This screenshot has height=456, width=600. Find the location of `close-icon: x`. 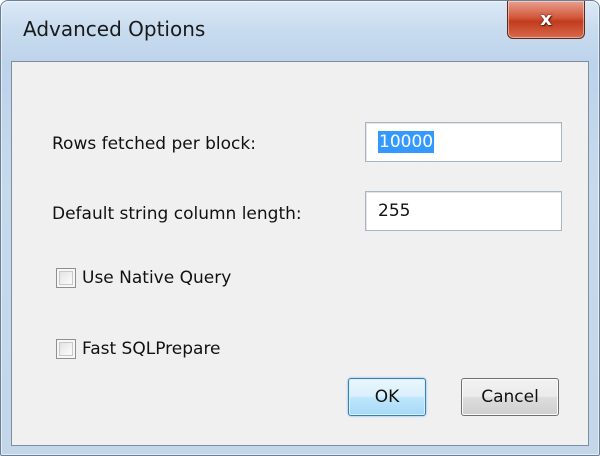

close-icon: x is located at coordinates (546, 19).